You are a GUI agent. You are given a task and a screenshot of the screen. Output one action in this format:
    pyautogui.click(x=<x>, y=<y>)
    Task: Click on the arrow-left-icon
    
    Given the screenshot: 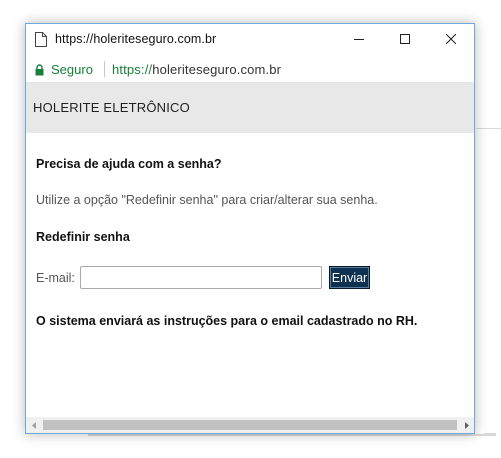 What is the action you would take?
    pyautogui.click(x=34, y=425)
    